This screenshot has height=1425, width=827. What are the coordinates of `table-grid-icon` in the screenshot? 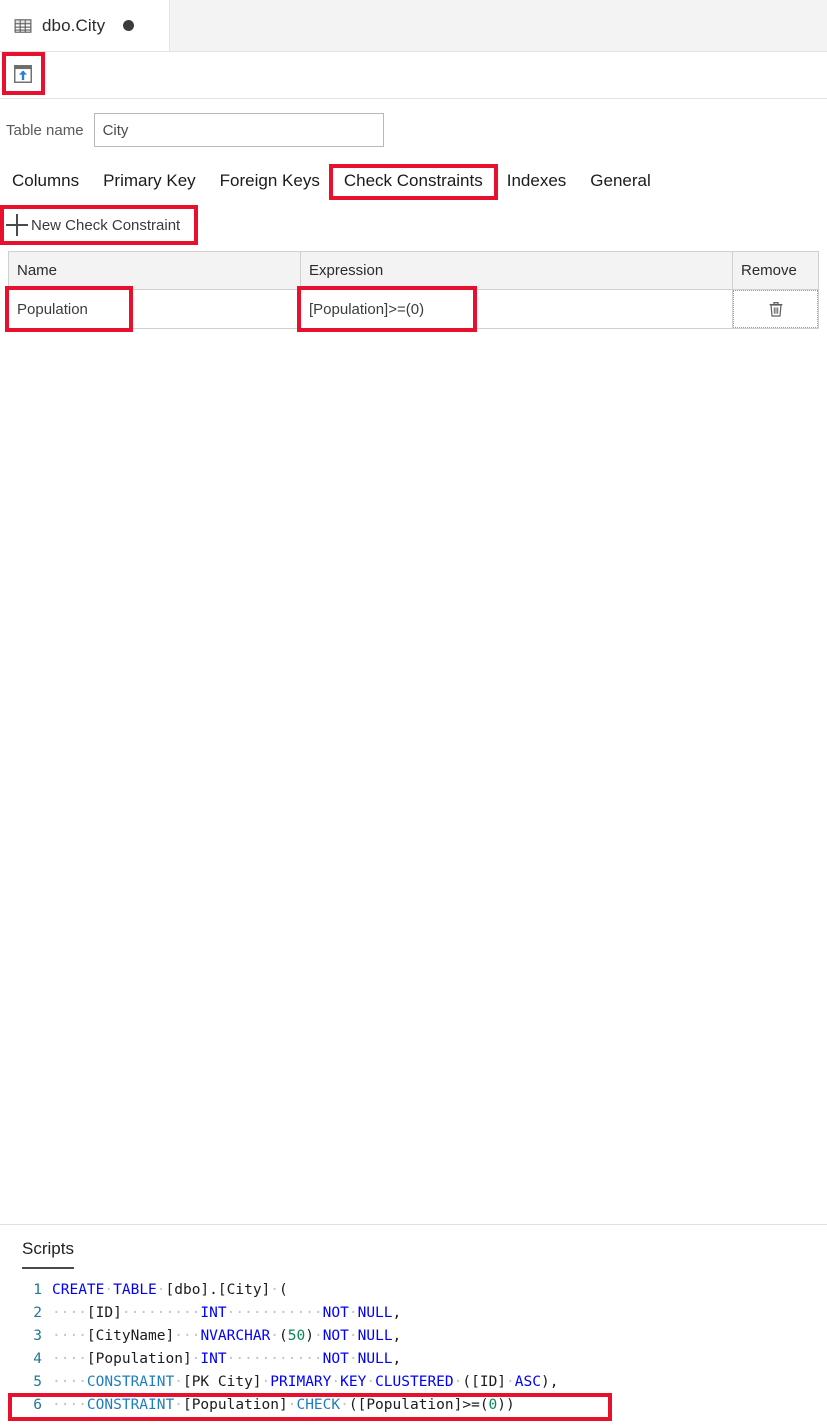 It's located at (23, 26).